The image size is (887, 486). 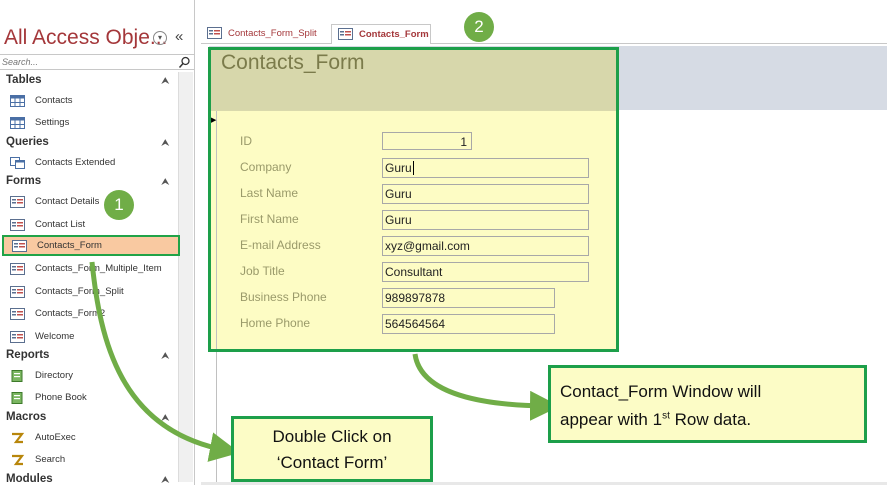 What do you see at coordinates (611, 419) in the screenshot?
I see `callout-text-part: appear with 1` at bounding box center [611, 419].